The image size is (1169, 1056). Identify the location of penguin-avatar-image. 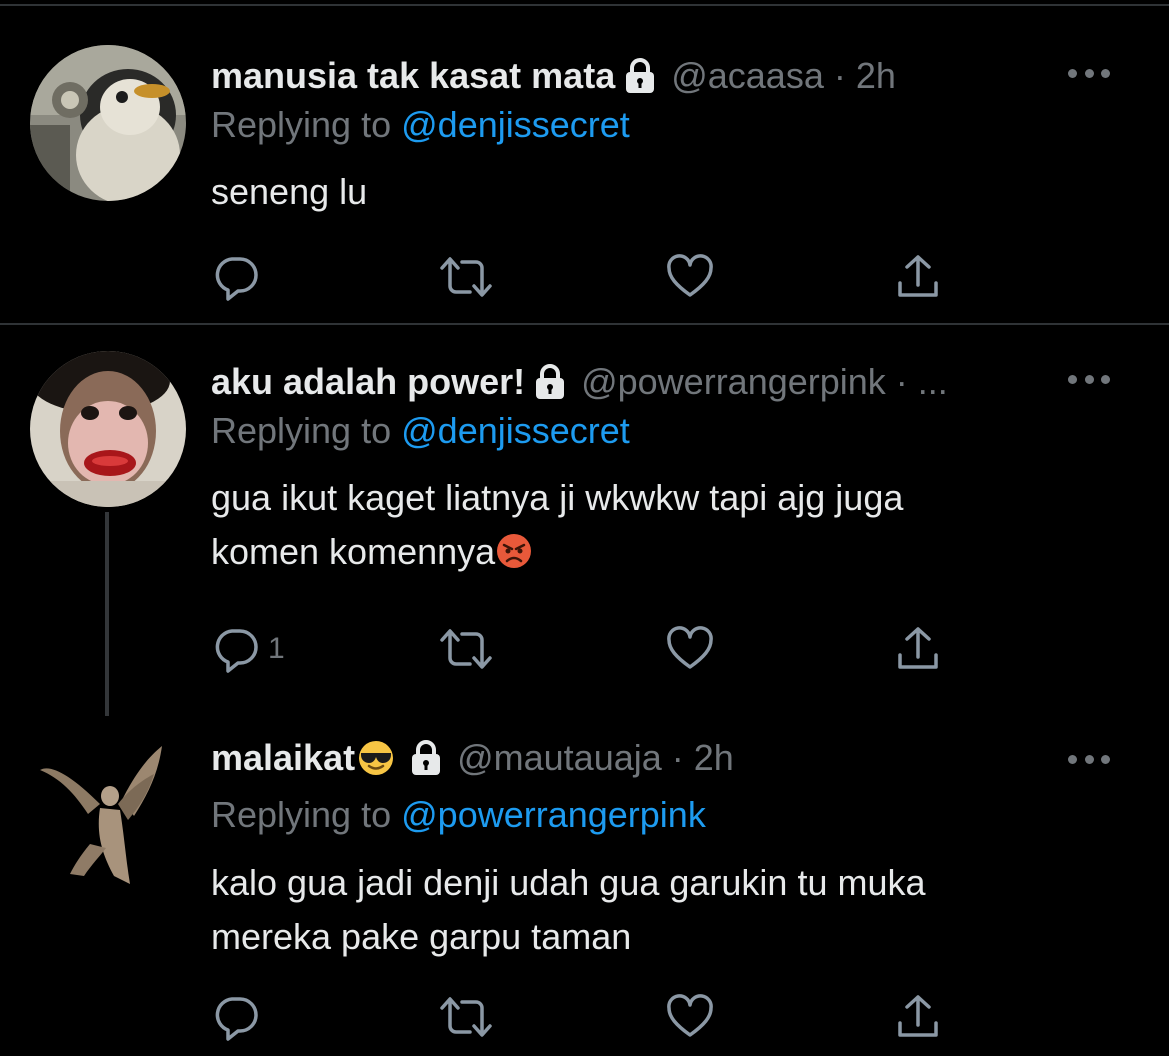
(108, 123).